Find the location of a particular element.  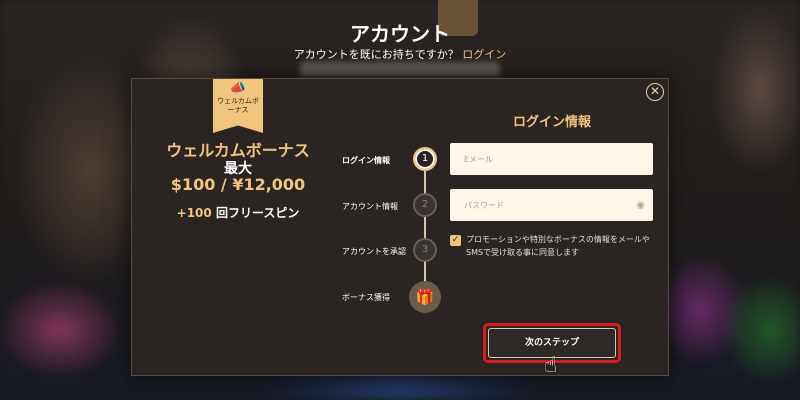

promo-free-spins: +100 回フリースピン is located at coordinates (238, 212).